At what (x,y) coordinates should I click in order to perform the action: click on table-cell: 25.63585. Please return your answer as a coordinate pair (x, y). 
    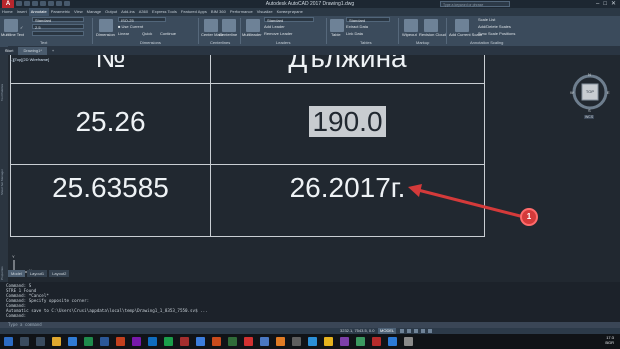
    Looking at the image, I should click on (110, 188).